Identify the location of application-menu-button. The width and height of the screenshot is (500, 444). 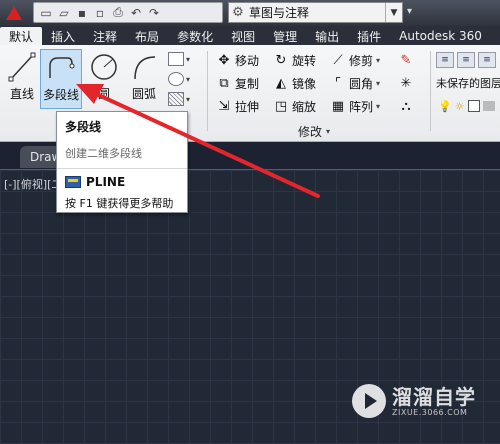
(14, 13).